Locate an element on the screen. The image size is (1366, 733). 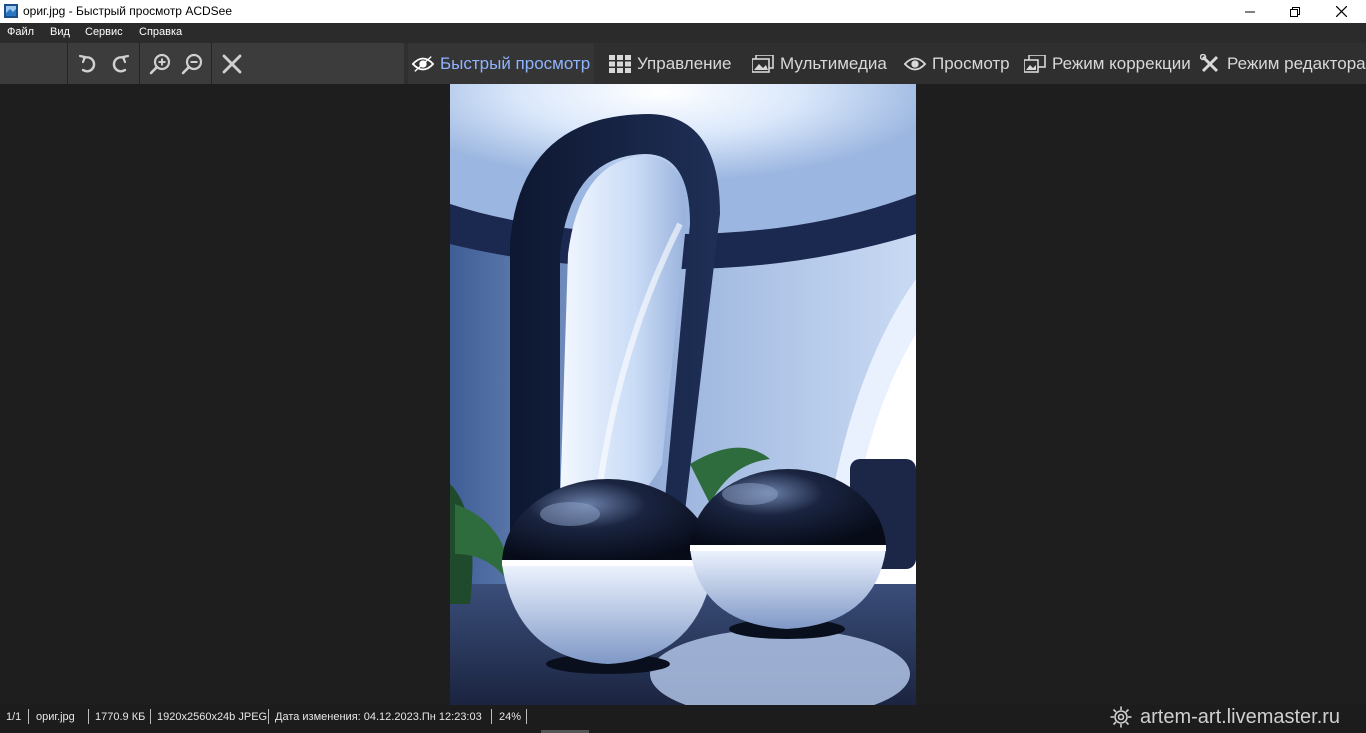
tab-develop: Режим коррекции is located at coordinates (1107, 63).